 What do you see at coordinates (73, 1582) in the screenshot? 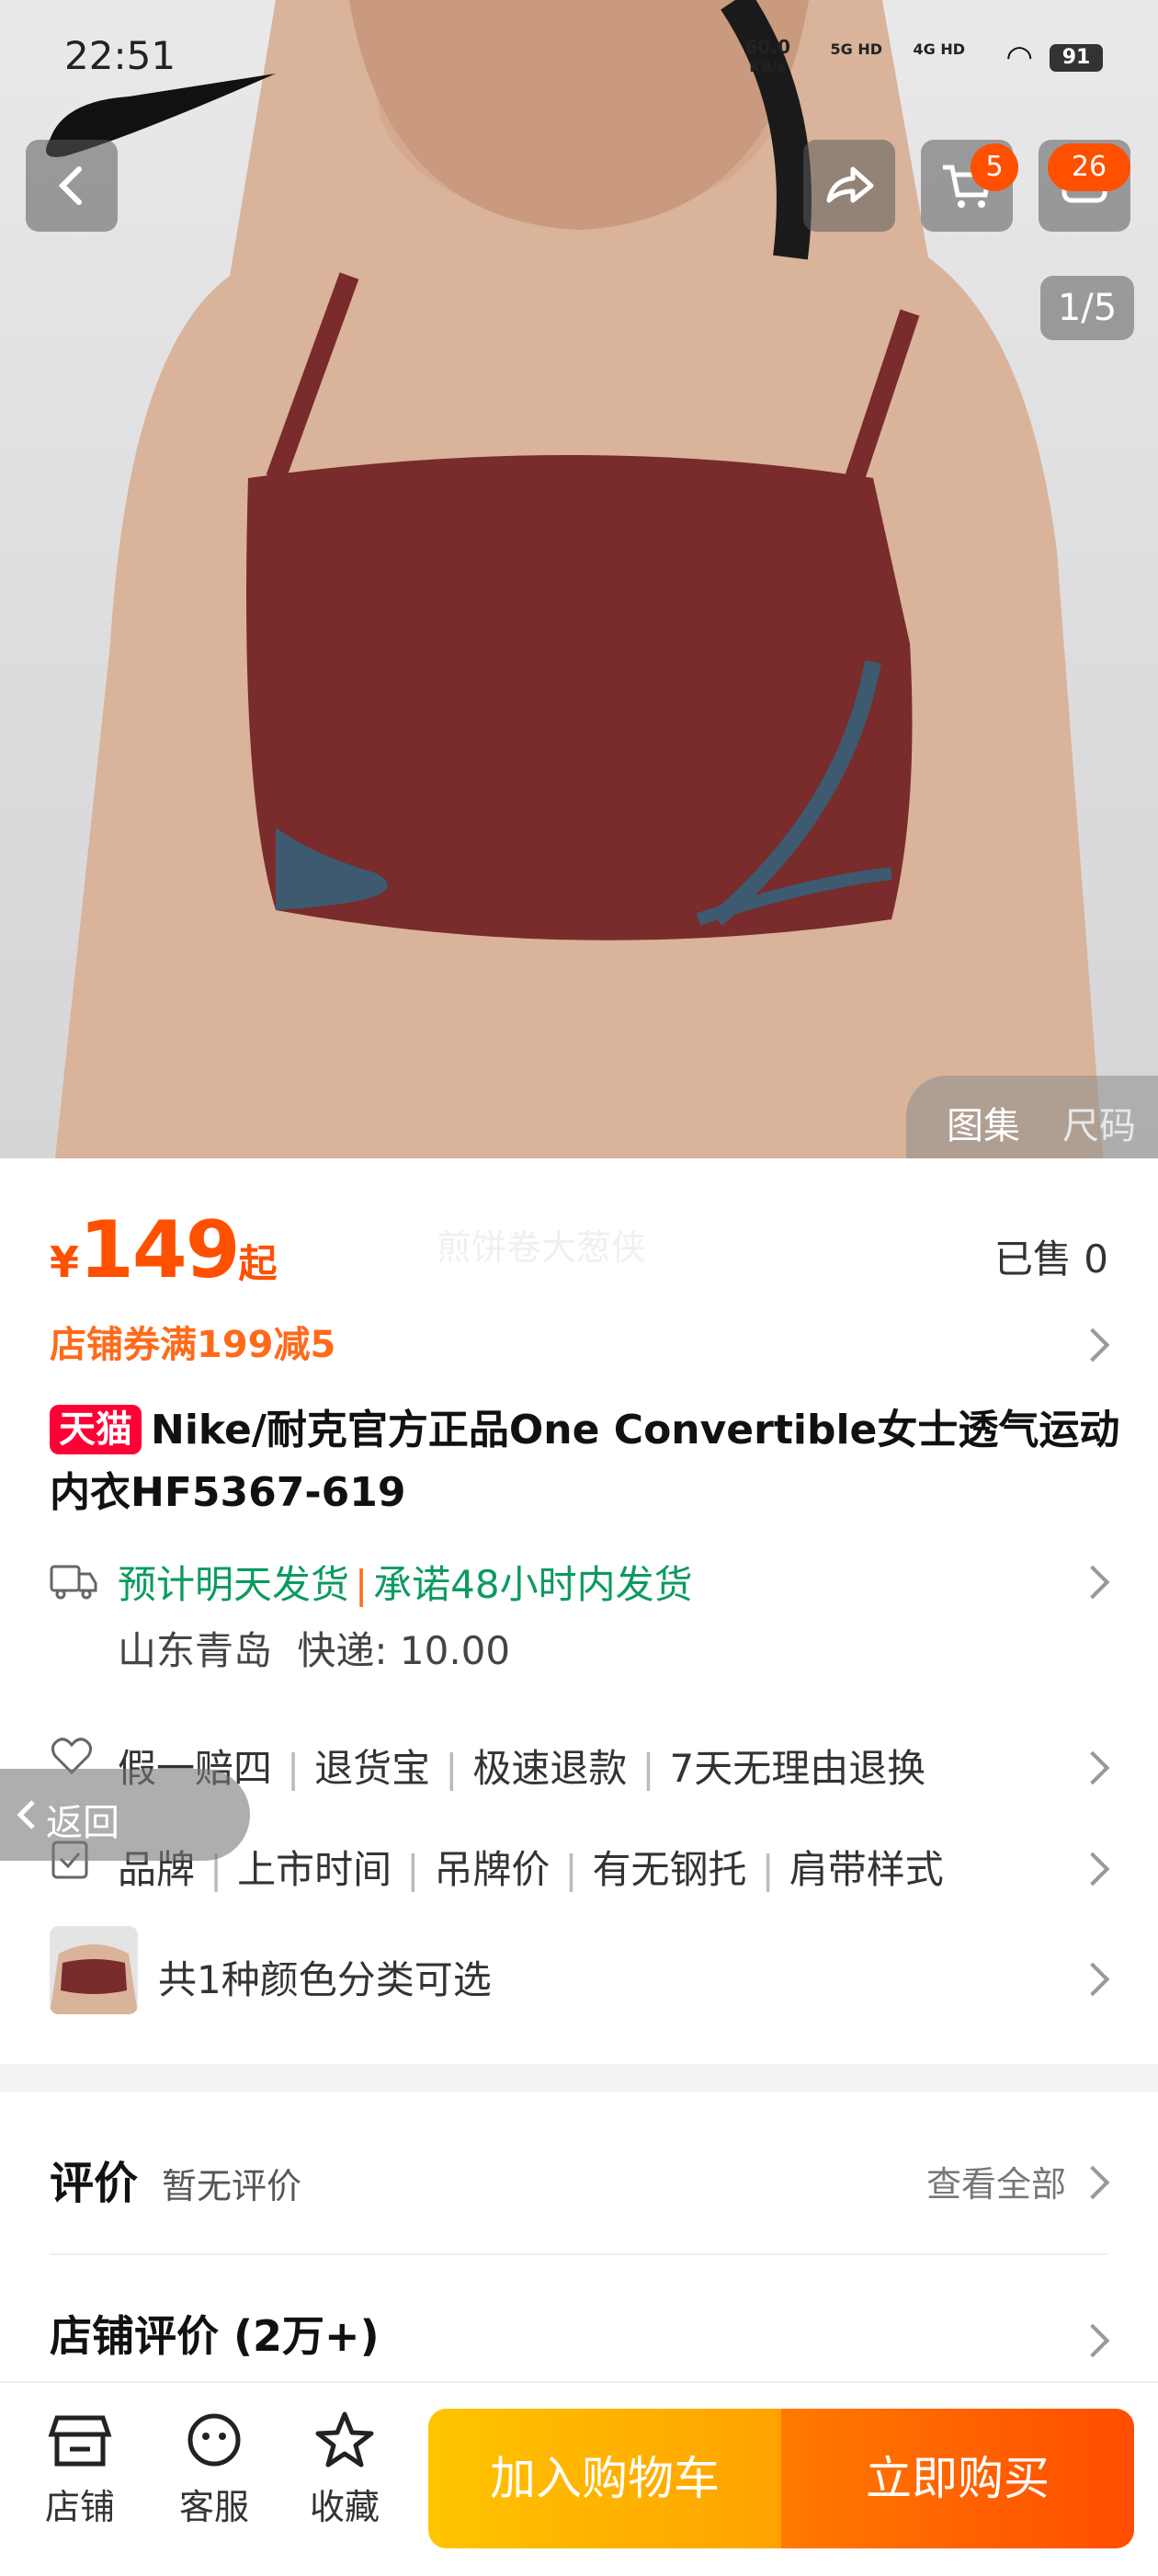
I see `truck-icon` at bounding box center [73, 1582].